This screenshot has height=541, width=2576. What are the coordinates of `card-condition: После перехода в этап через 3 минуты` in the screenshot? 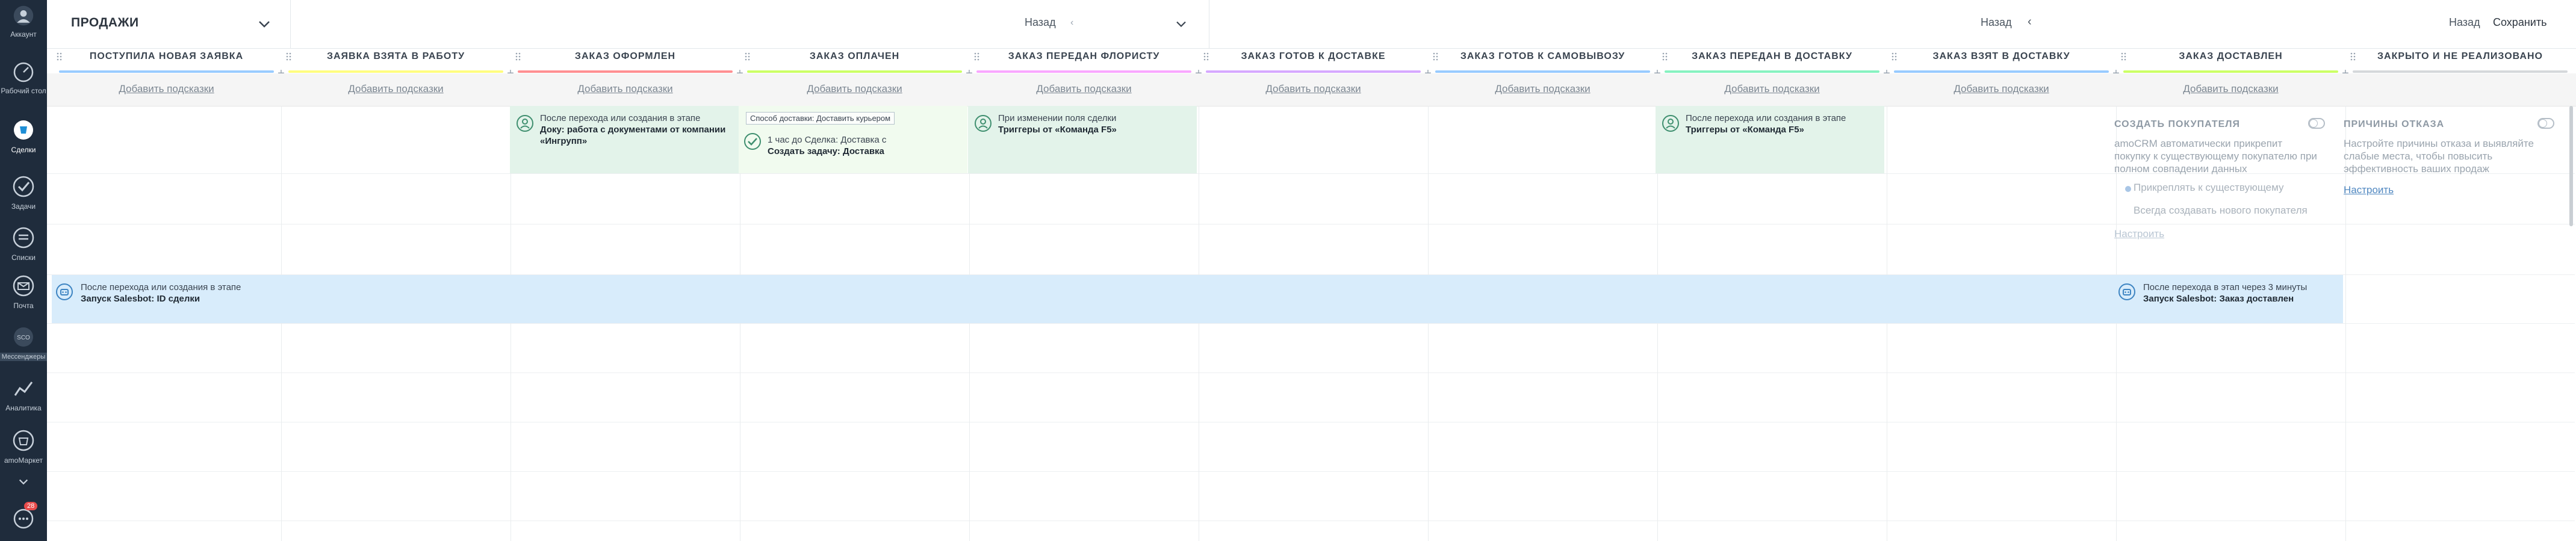 It's located at (2225, 287).